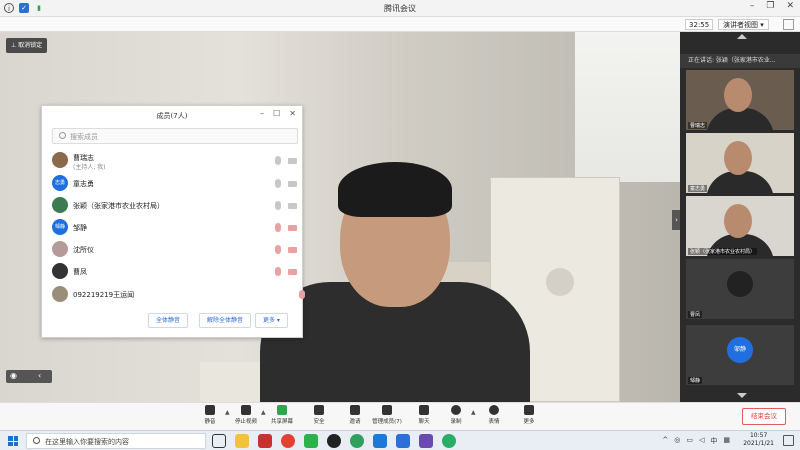 The image size is (800, 450). Describe the element at coordinates (449, 441) in the screenshot. I see `wechat-icon` at that location.